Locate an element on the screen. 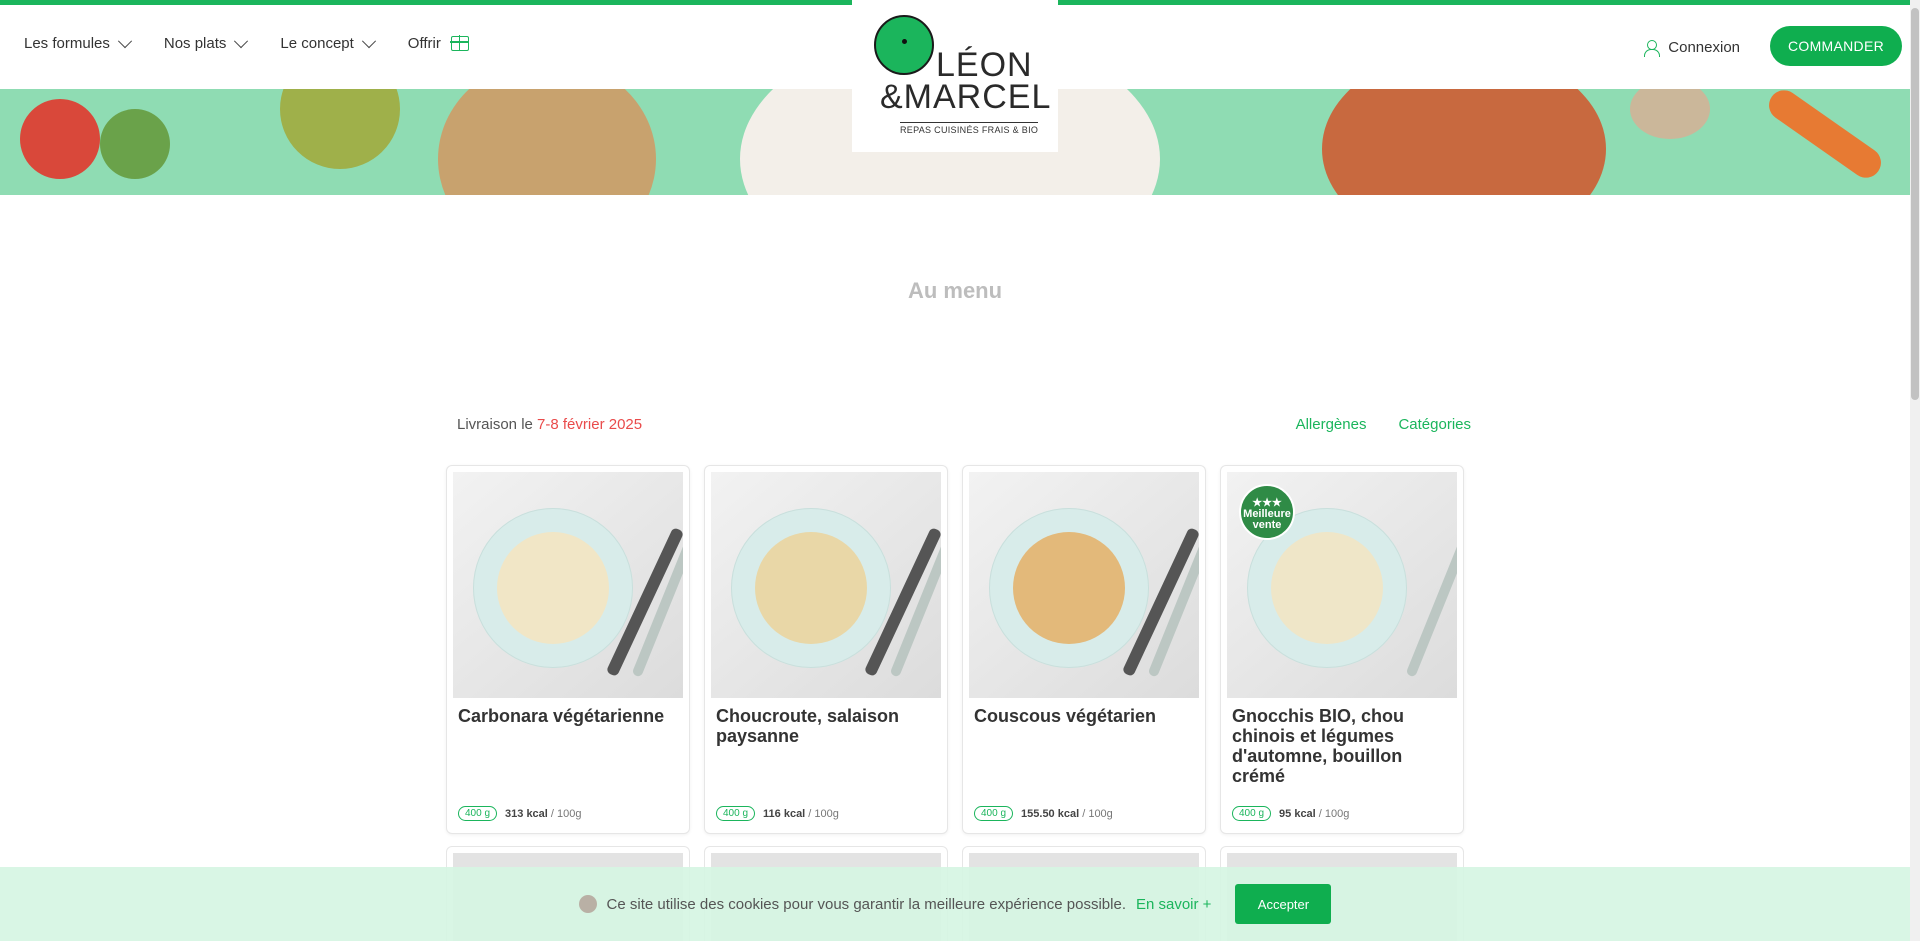 Image resolution: width=1920 pixels, height=941 pixels. login-label: Connexion is located at coordinates (1704, 47).